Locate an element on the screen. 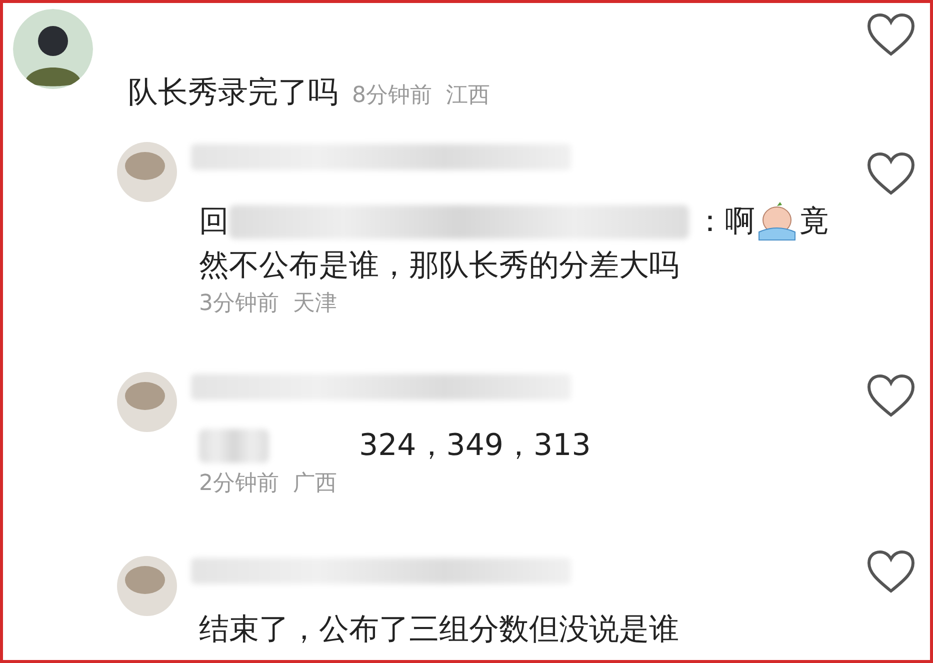 The image size is (933, 663). comment-text: 竟 is located at coordinates (814, 221).